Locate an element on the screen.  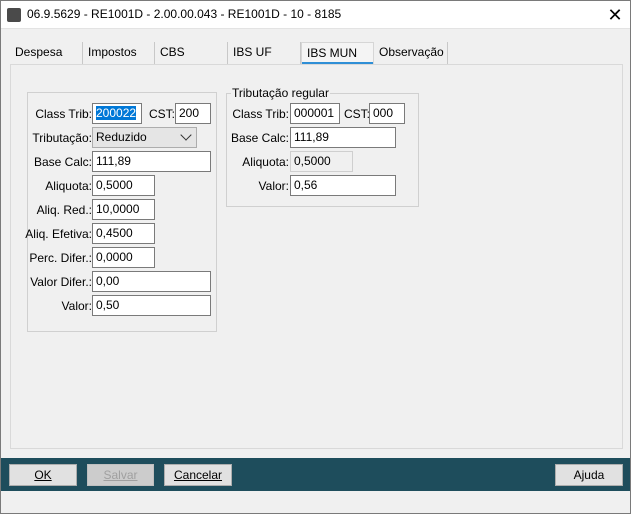
salvar-label: Salvar is located at coordinates (120, 475).